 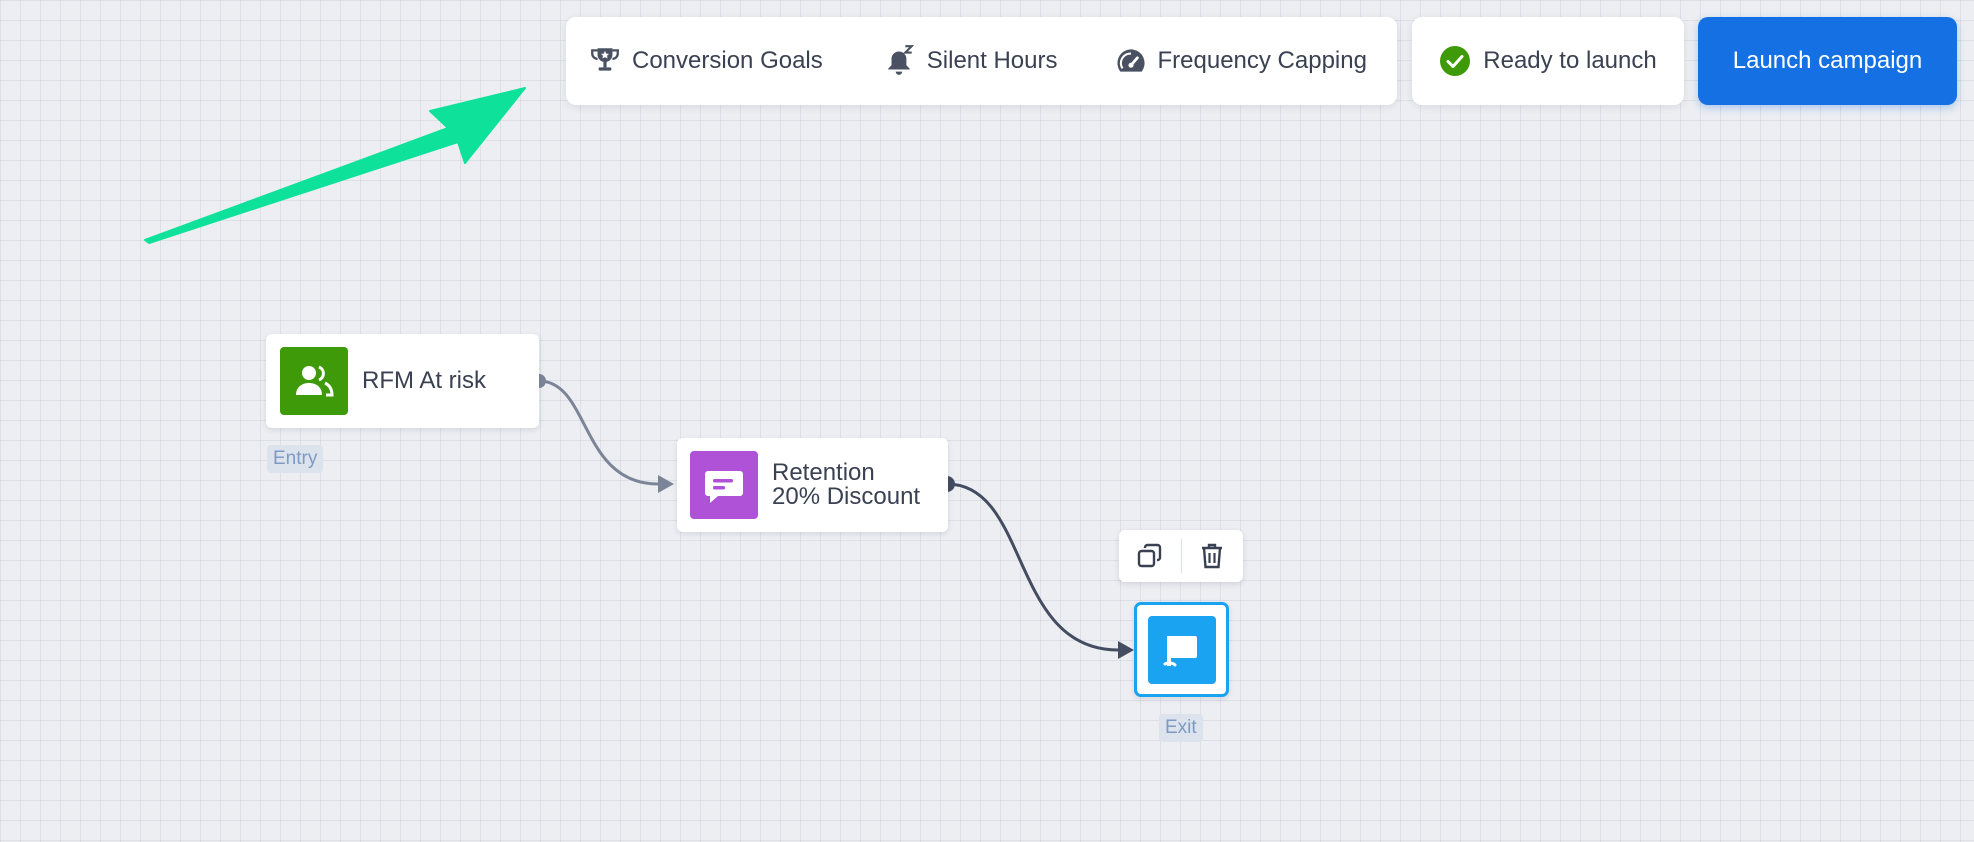 I want to click on message-icon, so click(x=724, y=487).